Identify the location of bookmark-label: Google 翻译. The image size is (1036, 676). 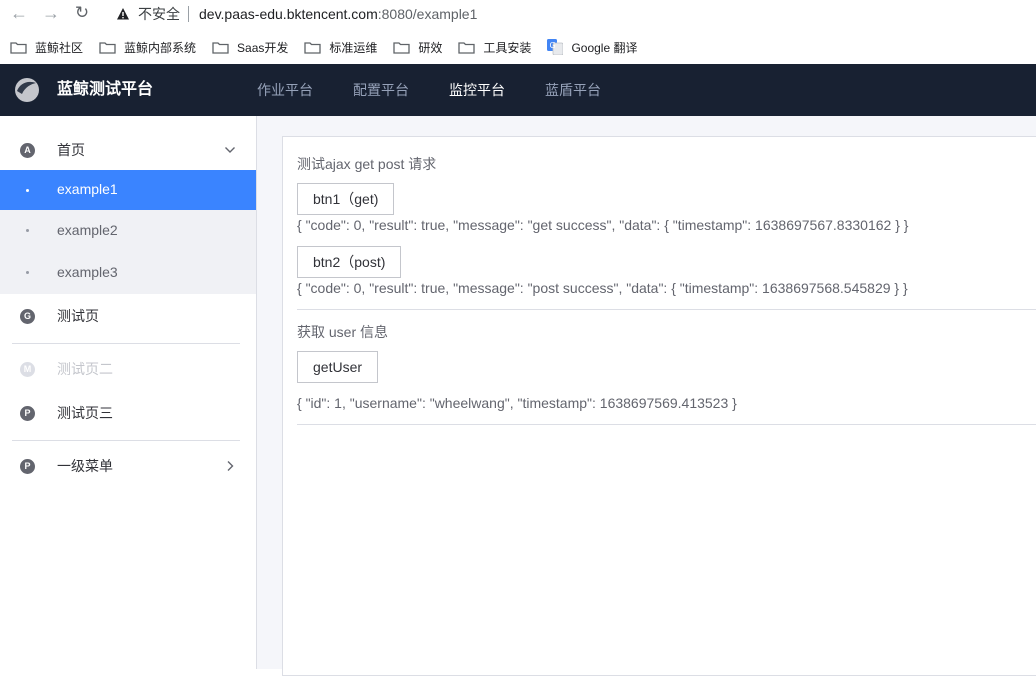
(604, 47).